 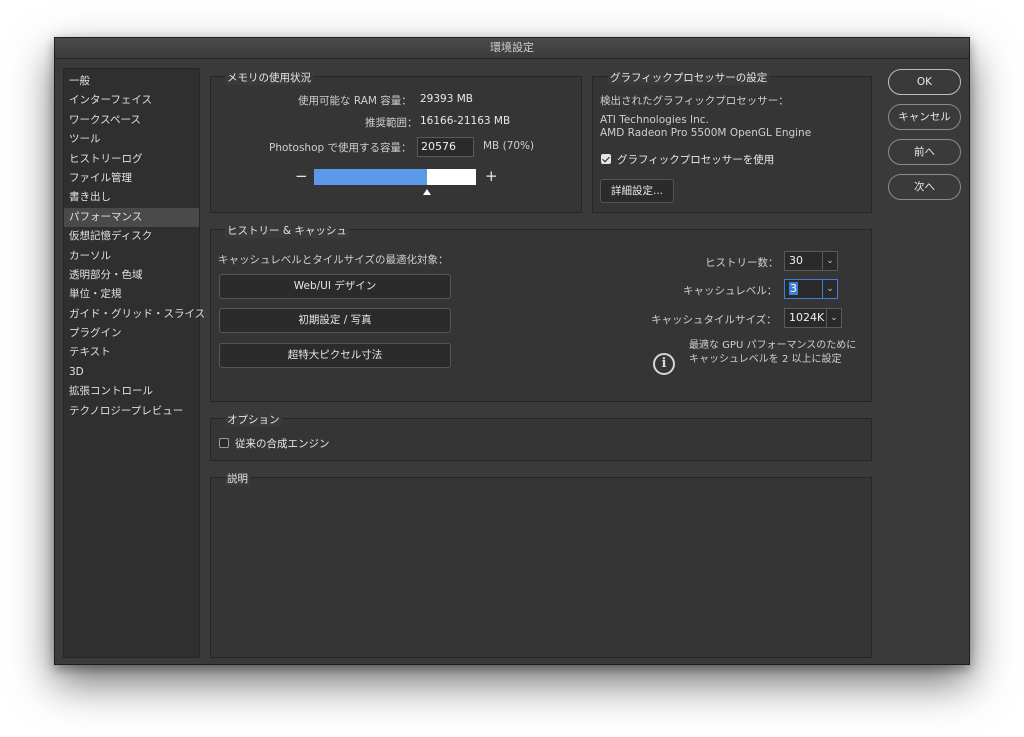 What do you see at coordinates (765, 359) in the screenshot?
I see `cache-info-line2: キャッシュレベルを 2 以上に設定` at bounding box center [765, 359].